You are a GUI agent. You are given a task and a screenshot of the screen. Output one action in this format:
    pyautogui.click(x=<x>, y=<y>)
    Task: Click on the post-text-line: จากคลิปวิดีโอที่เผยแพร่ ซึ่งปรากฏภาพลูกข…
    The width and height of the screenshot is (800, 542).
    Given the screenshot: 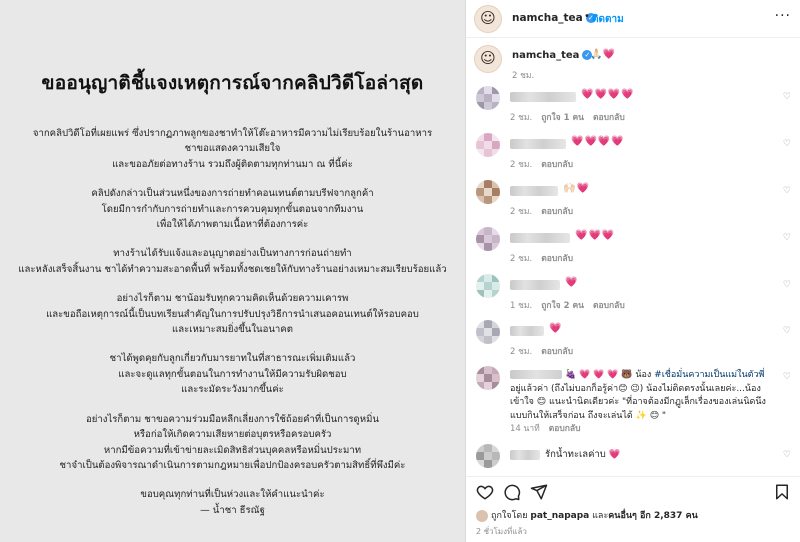 What is the action you would take?
    pyautogui.click(x=232, y=133)
    